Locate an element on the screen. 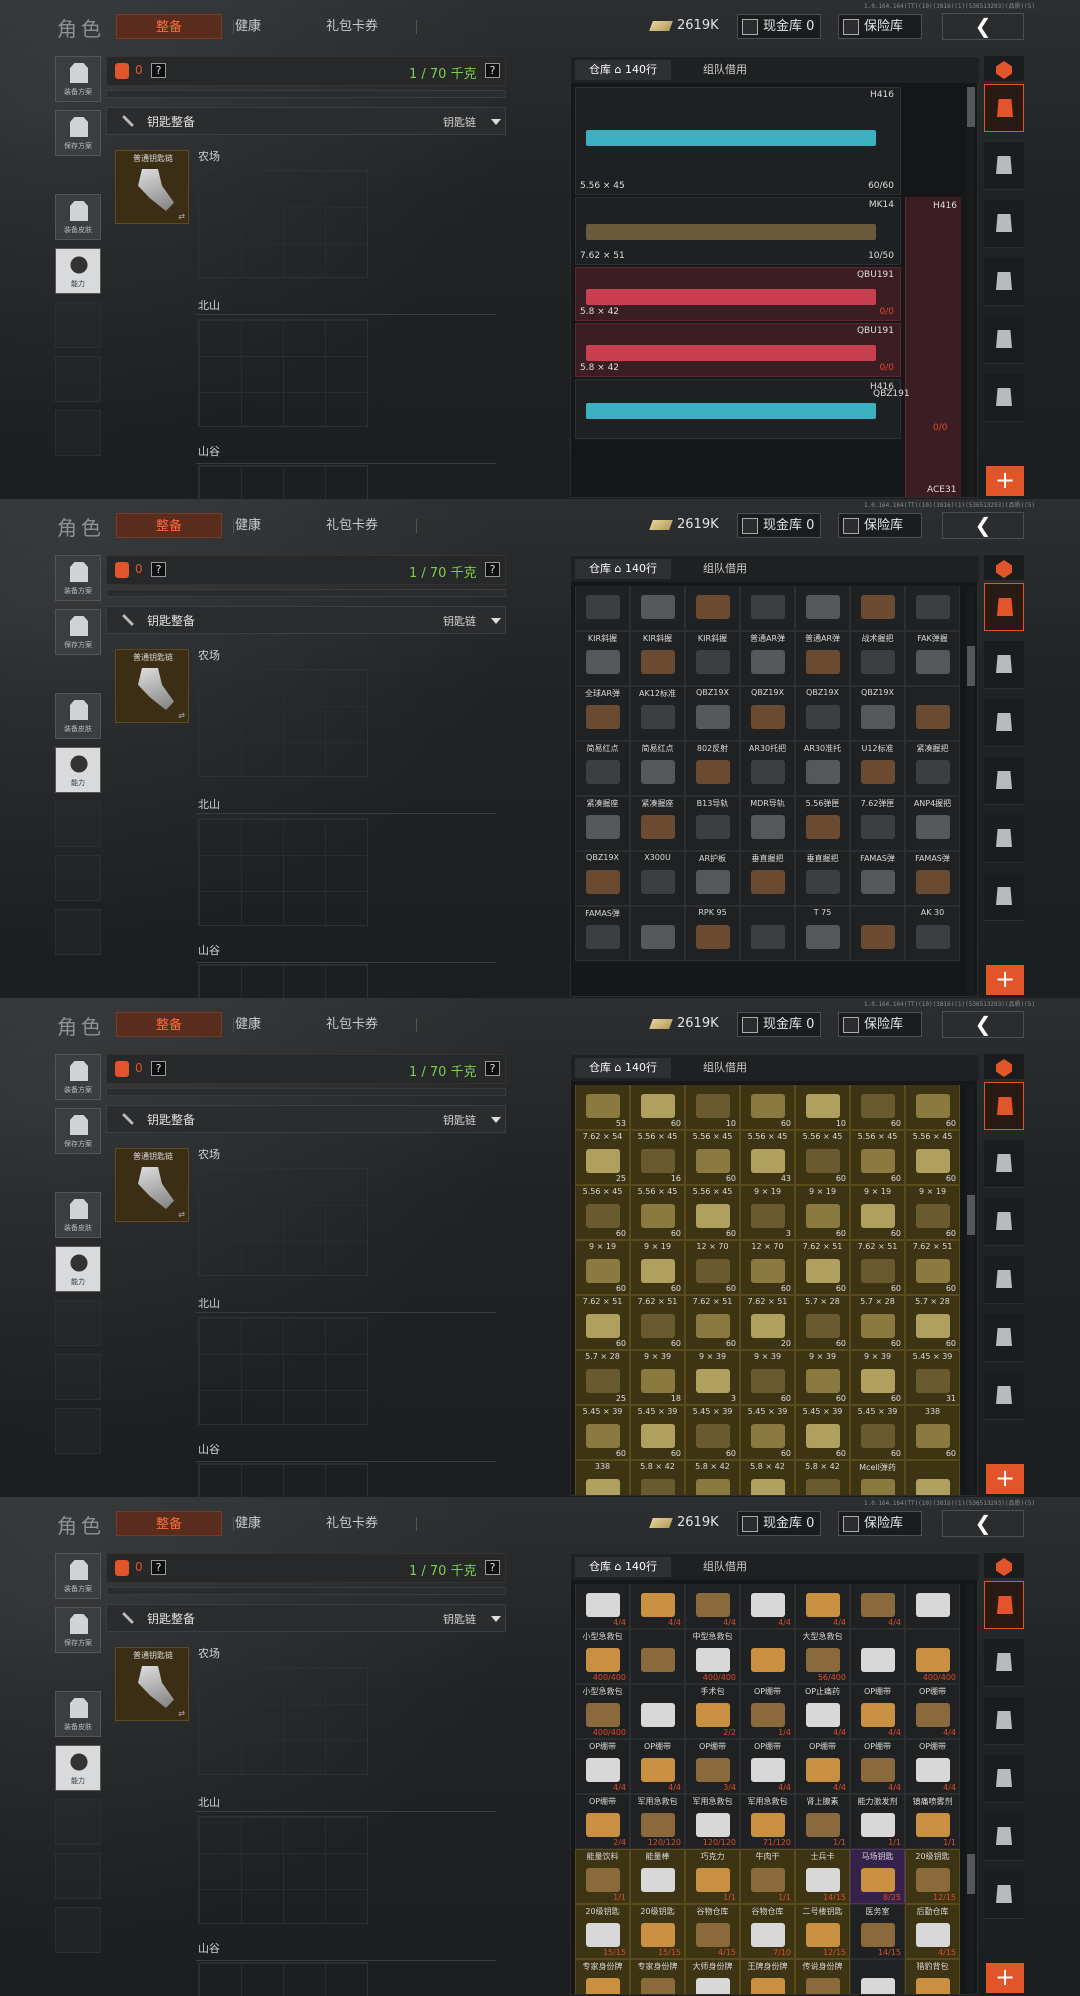 The image size is (1080, 1996). stash-item: 5.45 × 39 60 is located at coordinates (767, 1432).